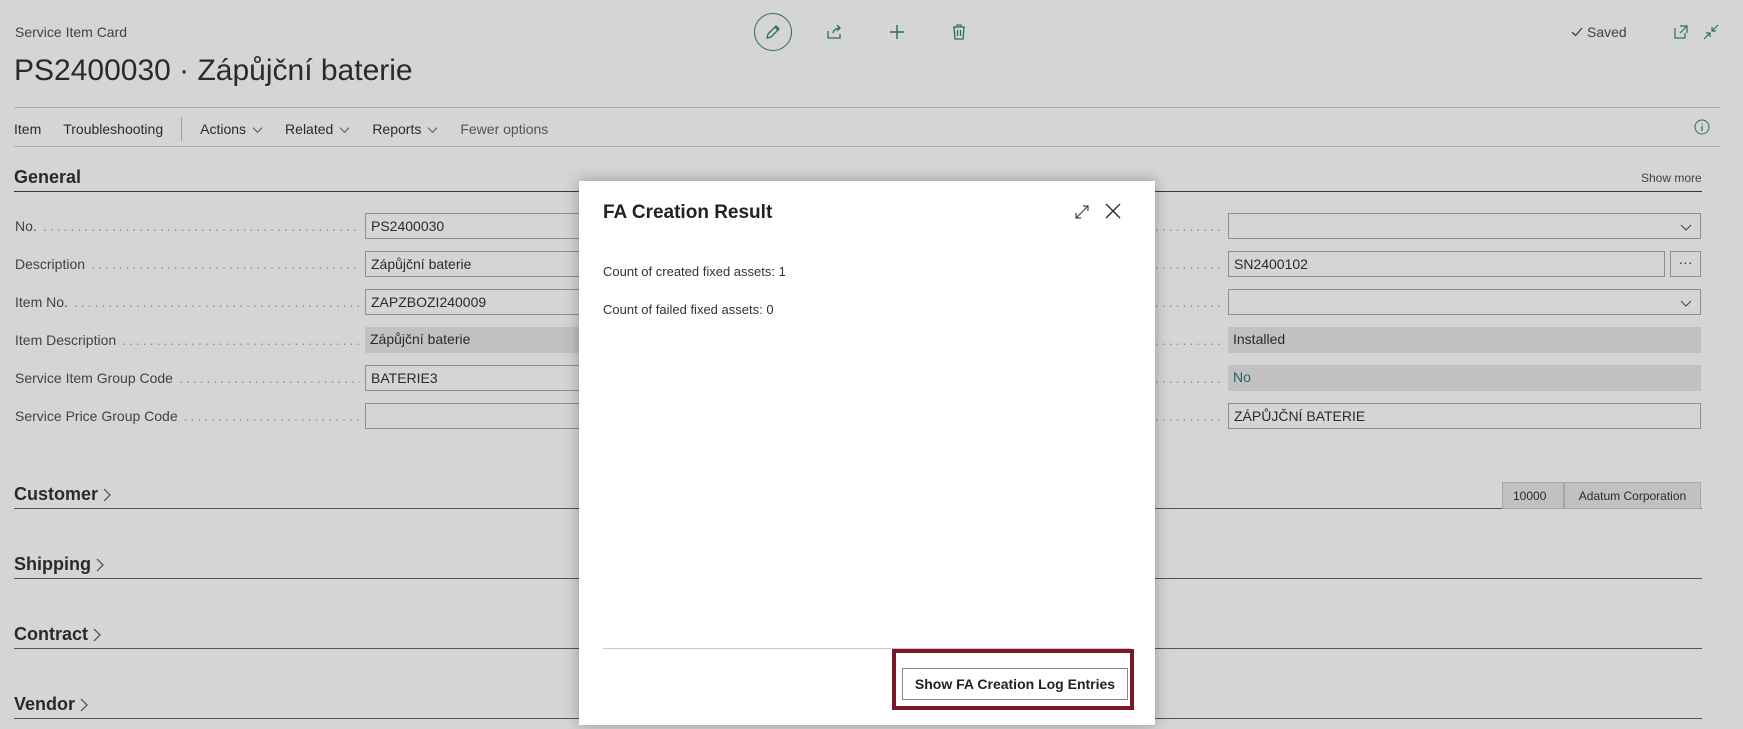  Describe the element at coordinates (1113, 211) in the screenshot. I see `close-icon` at that location.